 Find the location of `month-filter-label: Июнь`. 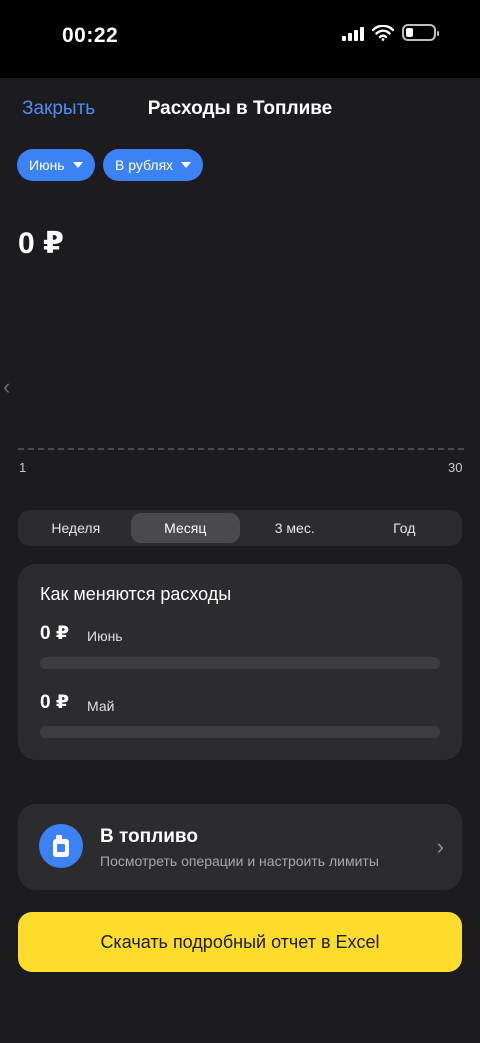

month-filter-label: Июнь is located at coordinates (47, 165).